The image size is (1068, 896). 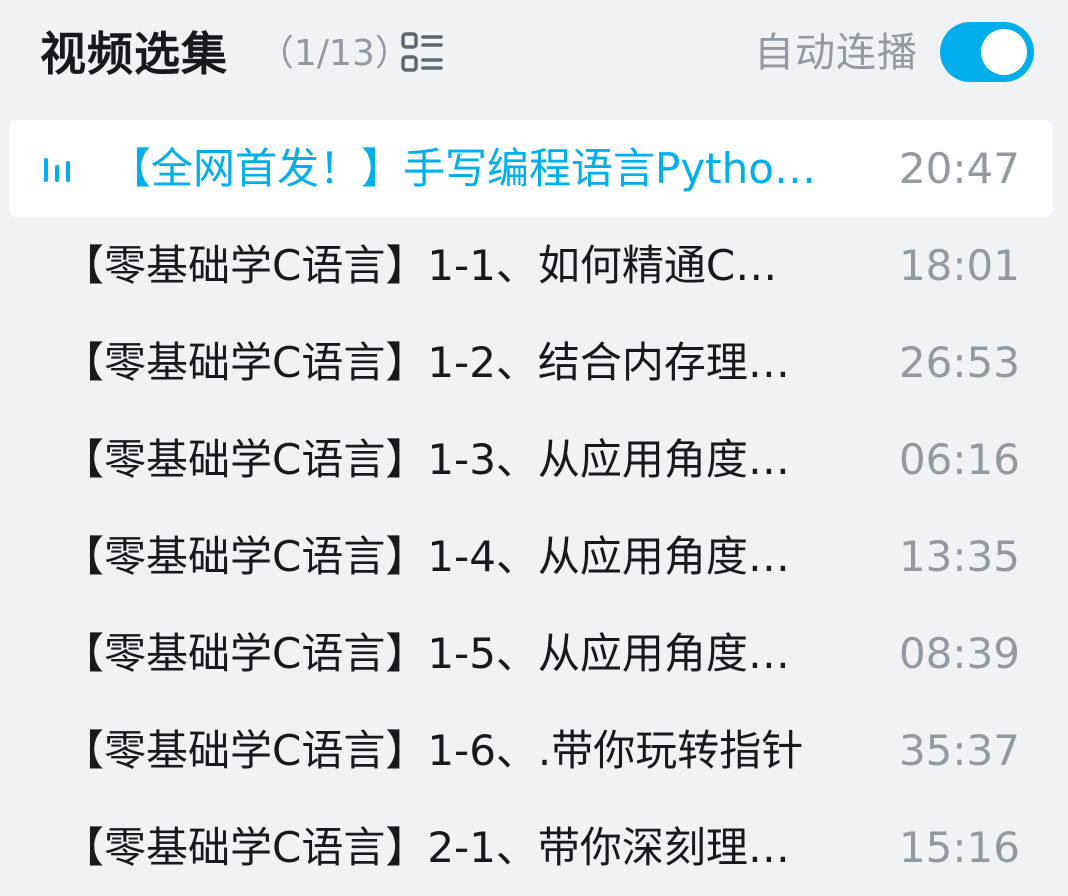 What do you see at coordinates (959, 362) in the screenshot?
I see `episode-duration: 26:53` at bounding box center [959, 362].